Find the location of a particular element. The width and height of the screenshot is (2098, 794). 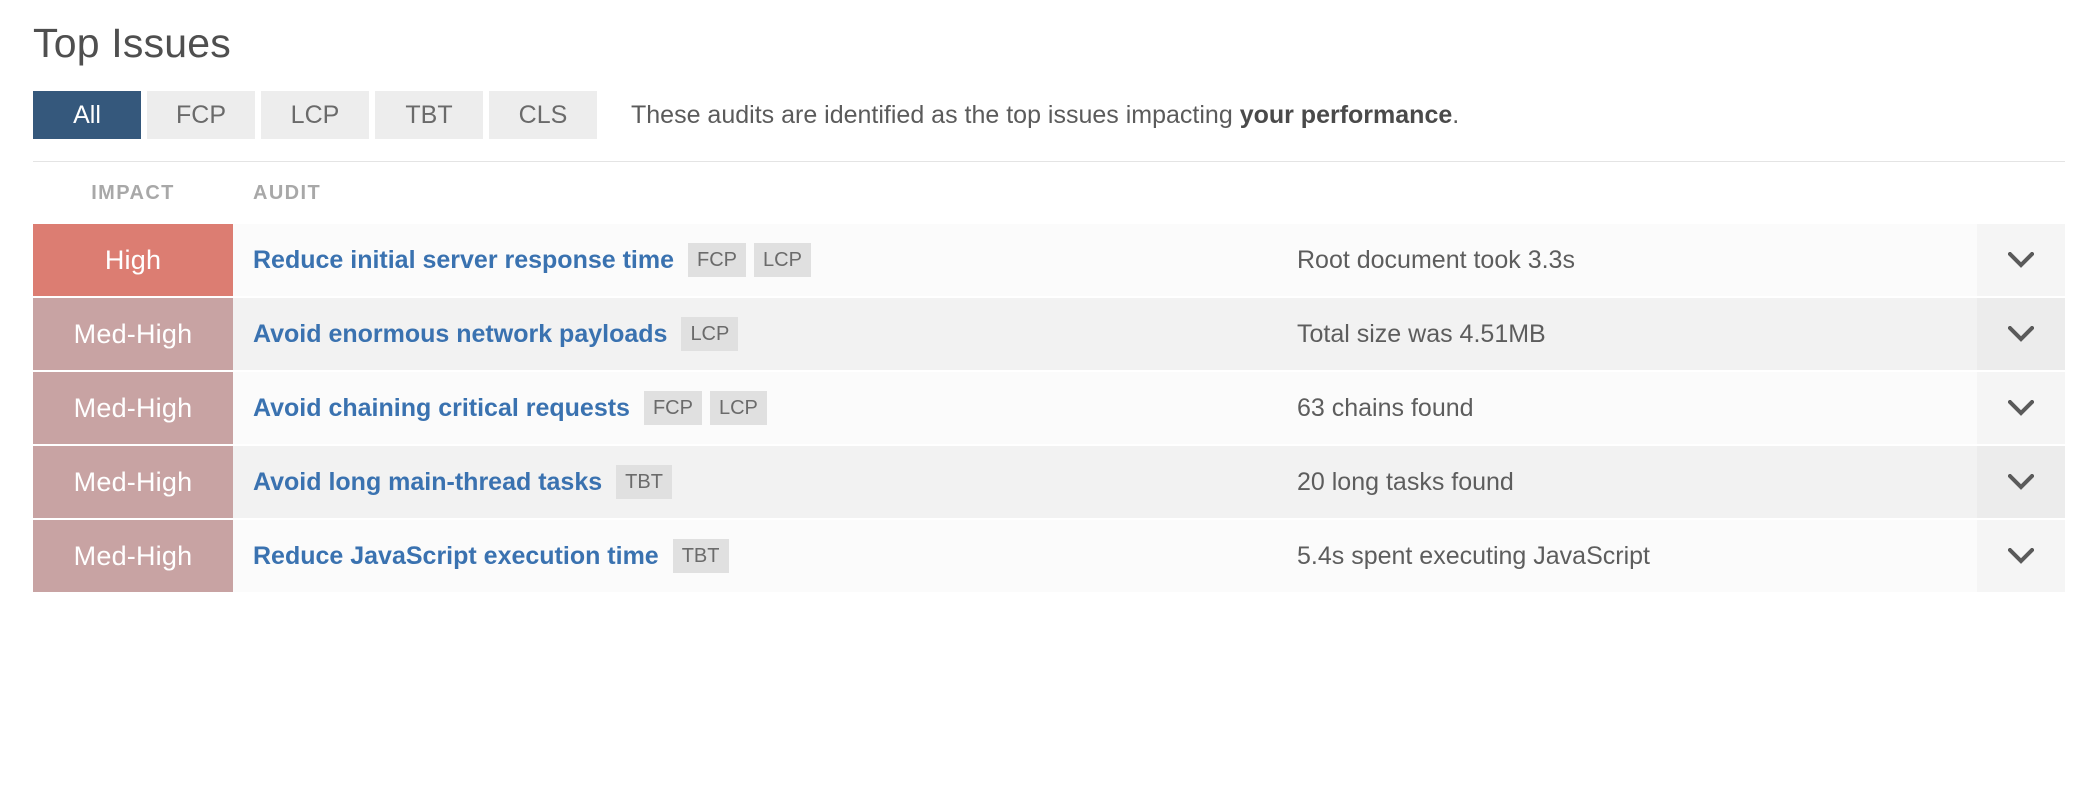

audit-value: 5.4s spent executing JavaScript is located at coordinates (1473, 555).